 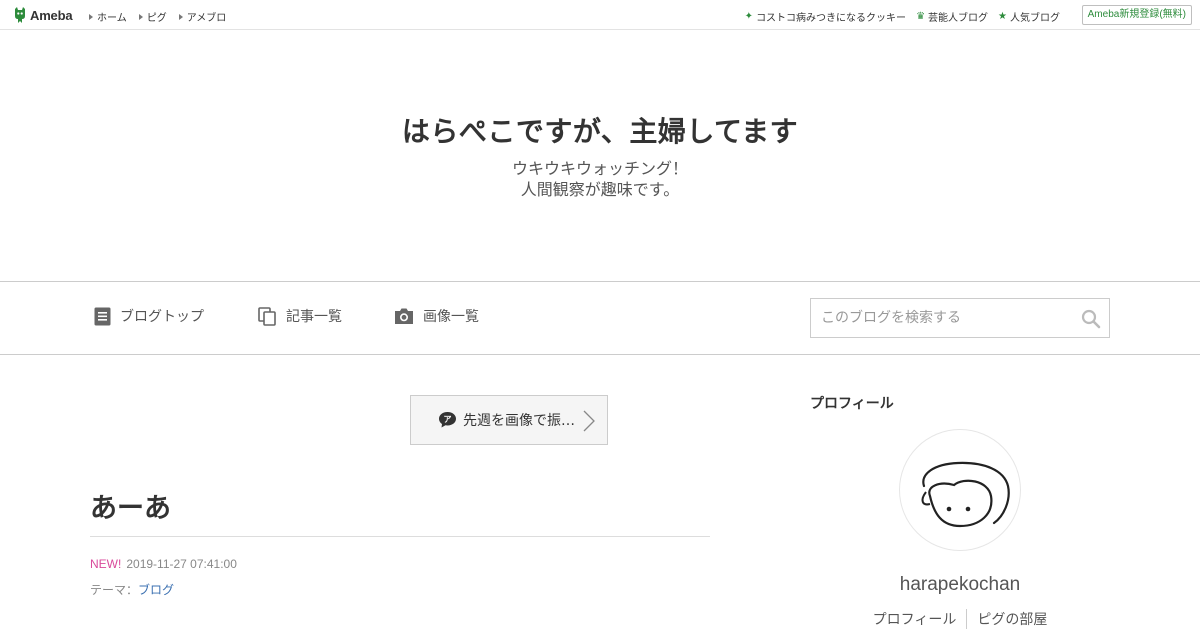 What do you see at coordinates (181, 564) in the screenshot?
I see `entry-datetime: 2019-11-27 07:41:00` at bounding box center [181, 564].